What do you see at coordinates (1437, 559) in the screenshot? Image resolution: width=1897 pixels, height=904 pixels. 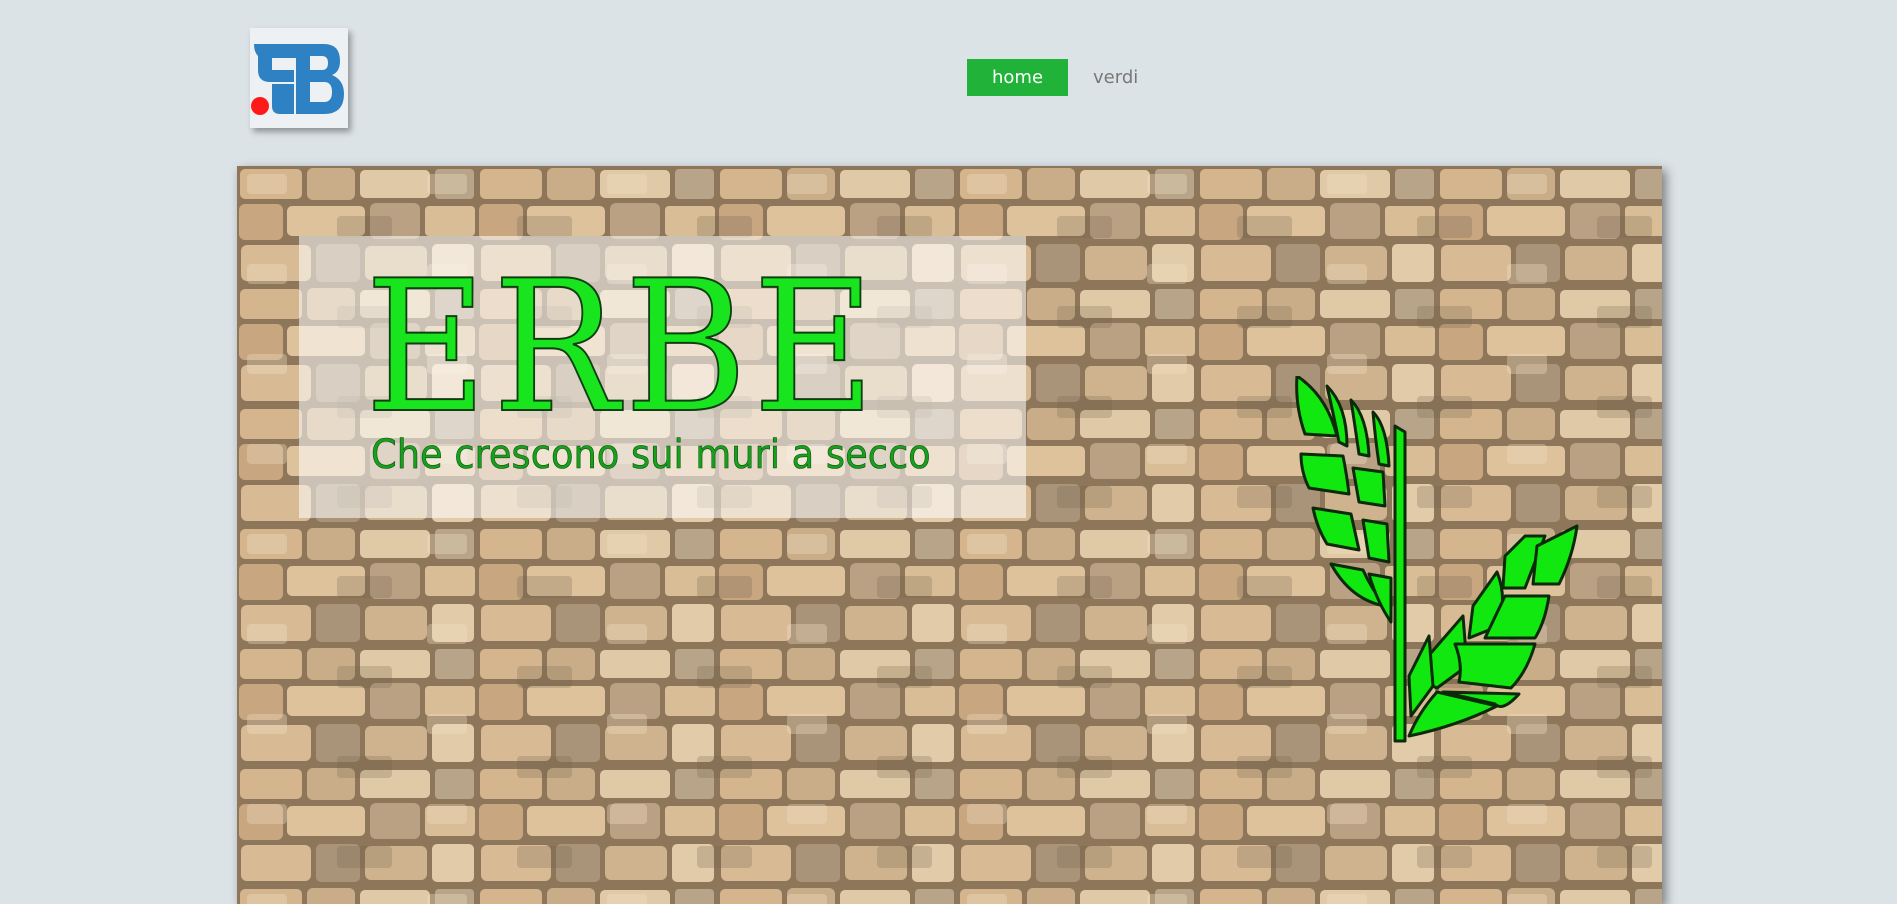 I see `wheat-leaf-icon` at bounding box center [1437, 559].